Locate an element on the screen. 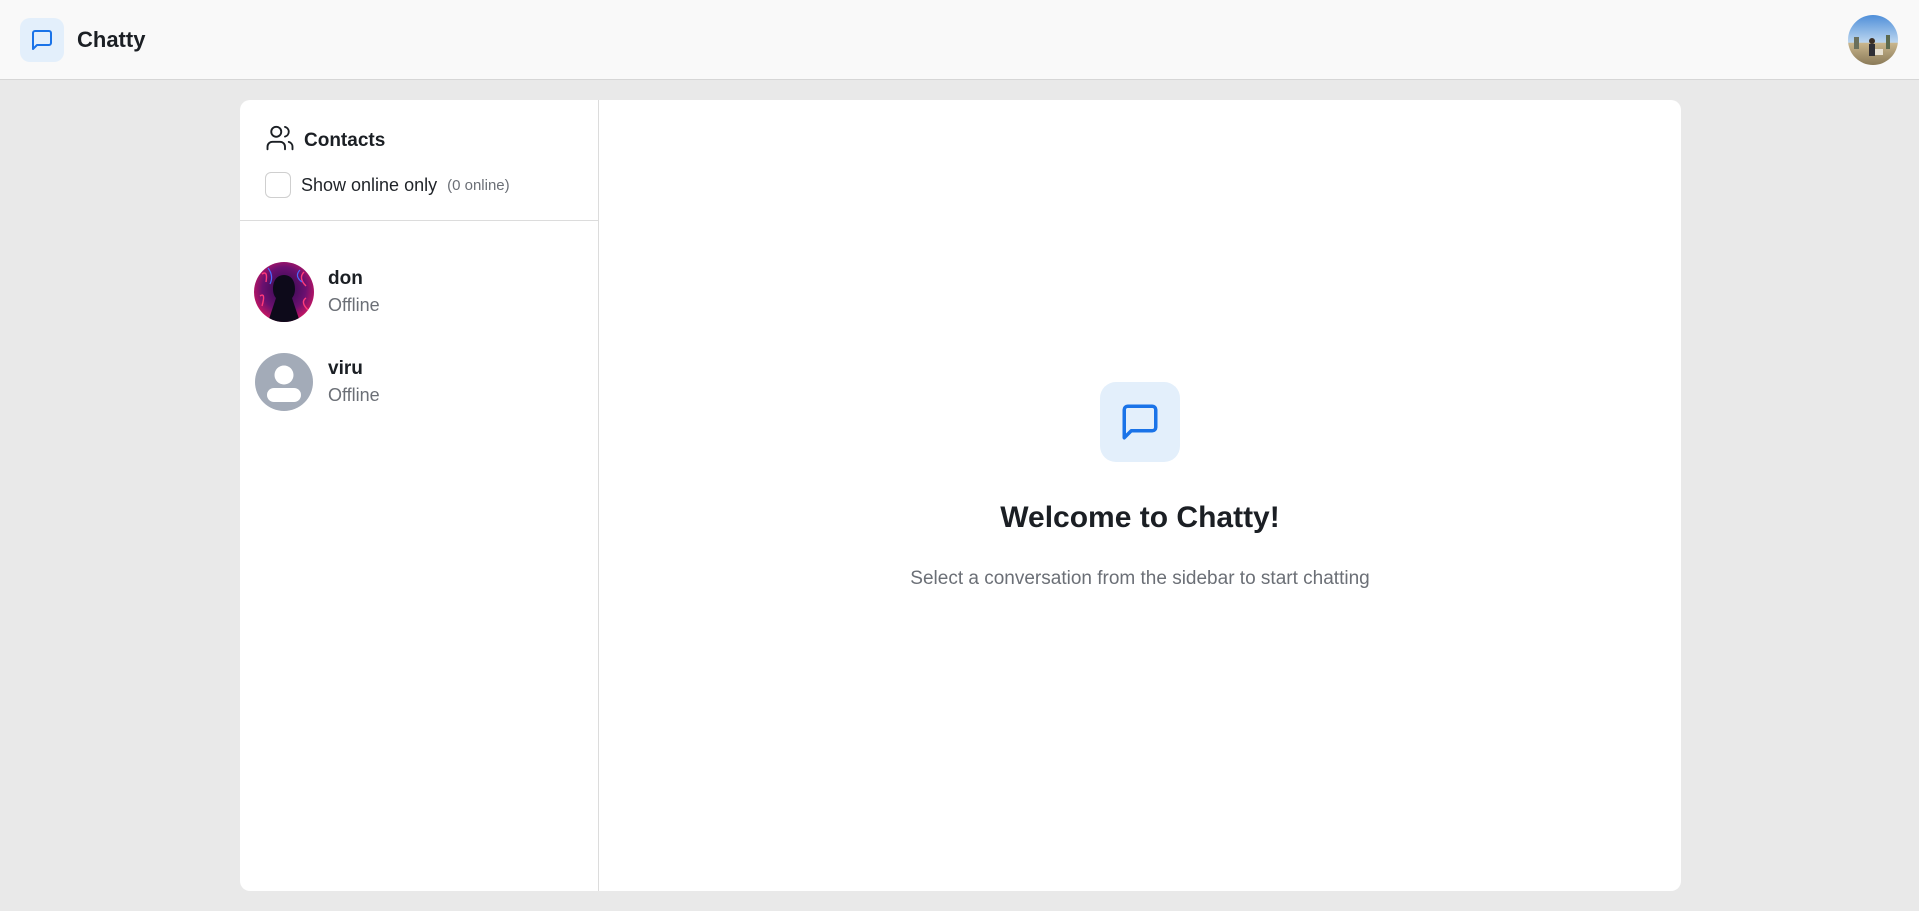 The width and height of the screenshot is (1919, 911). contact-item: don Offline is located at coordinates (419, 292).